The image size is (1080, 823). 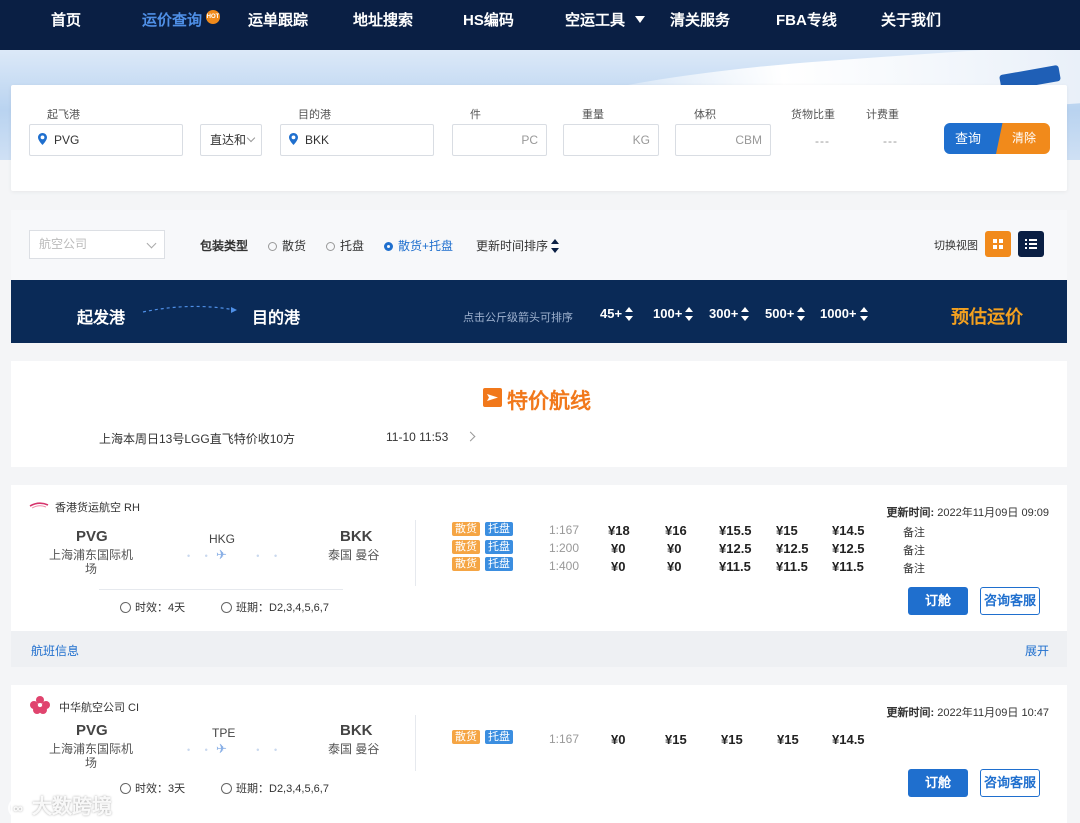 I want to click on transit-time: 时效：4天, so click(x=152, y=607).